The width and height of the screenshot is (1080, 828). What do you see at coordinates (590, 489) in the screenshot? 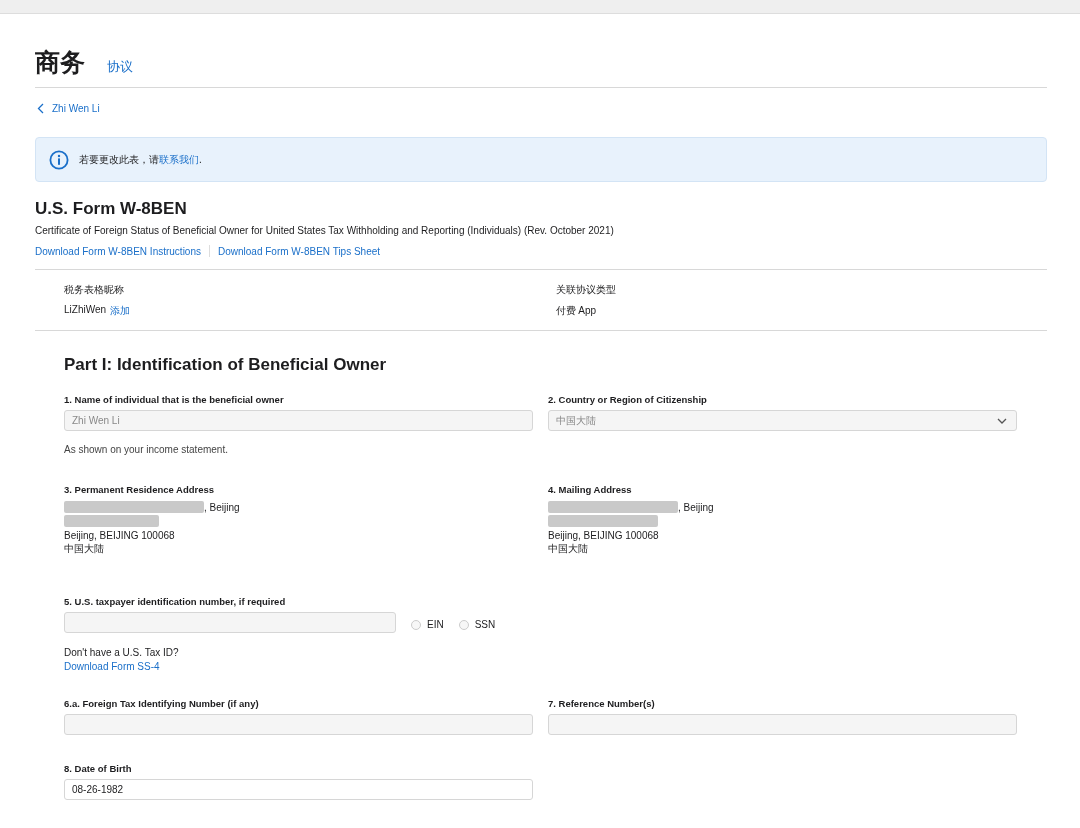
I see `field-label: 4. Mailing Address` at bounding box center [590, 489].